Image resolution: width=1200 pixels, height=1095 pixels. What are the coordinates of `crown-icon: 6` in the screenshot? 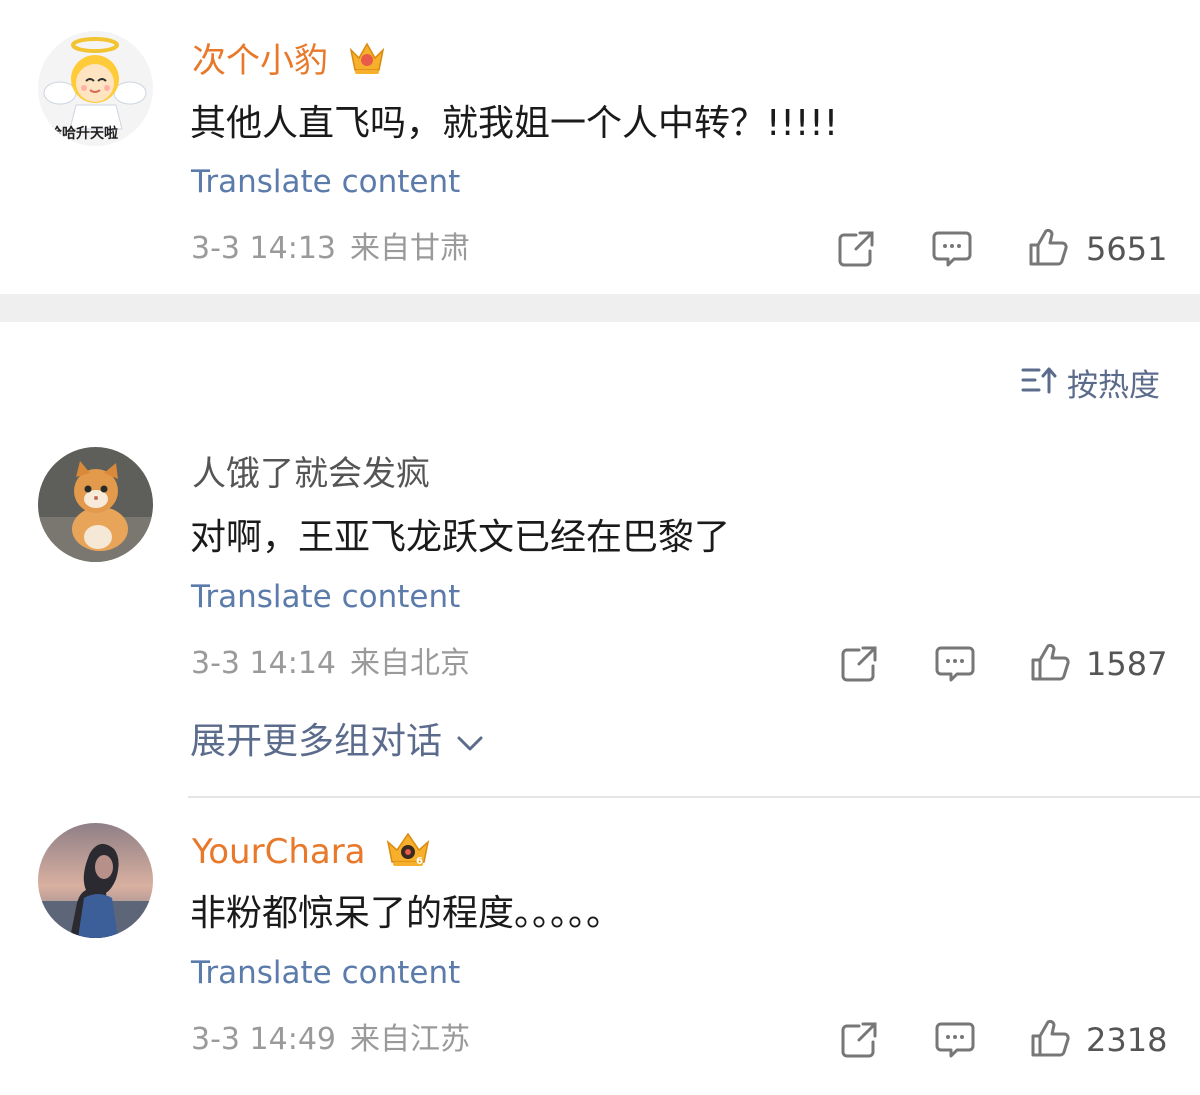 It's located at (408, 853).